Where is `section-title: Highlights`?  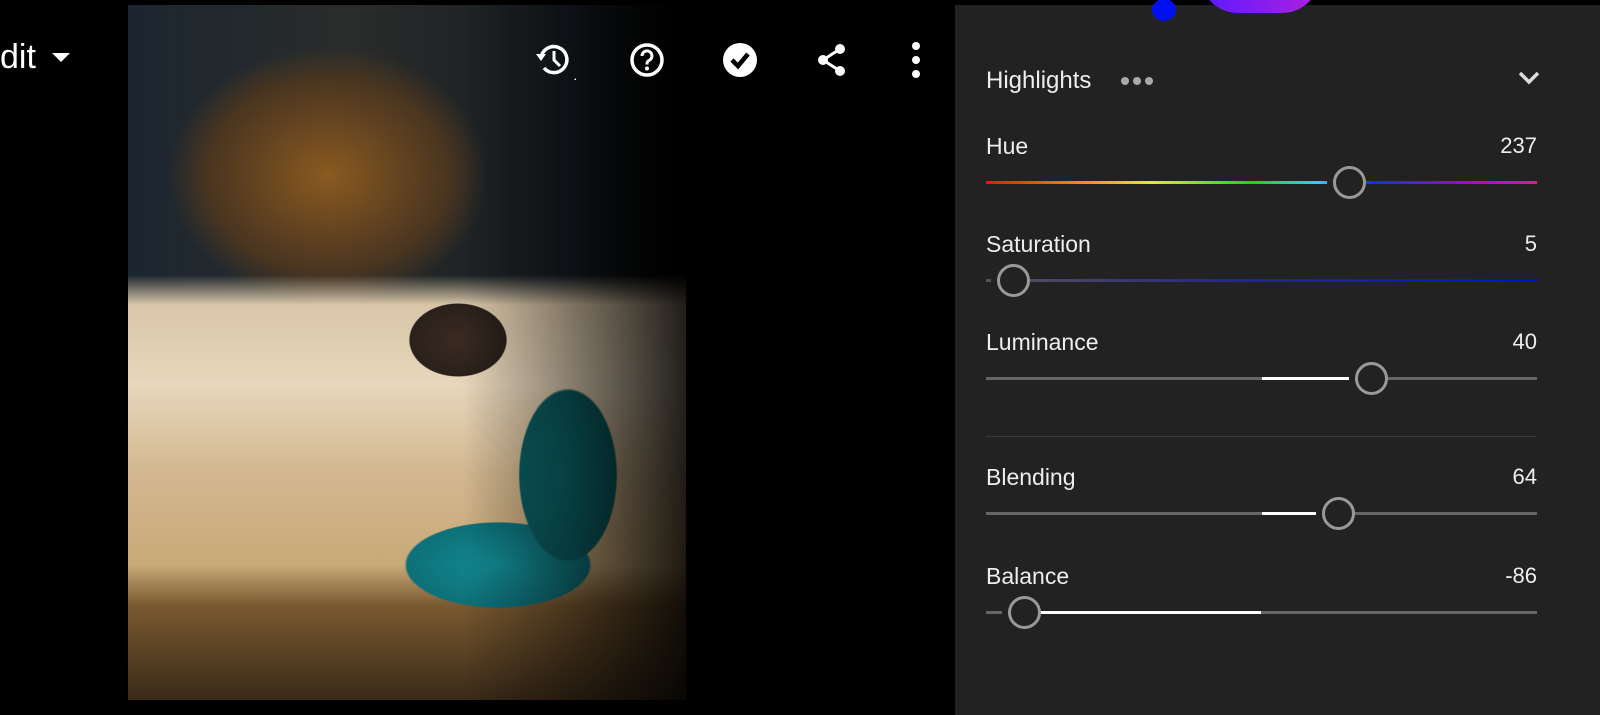
section-title: Highlights is located at coordinates (1039, 80).